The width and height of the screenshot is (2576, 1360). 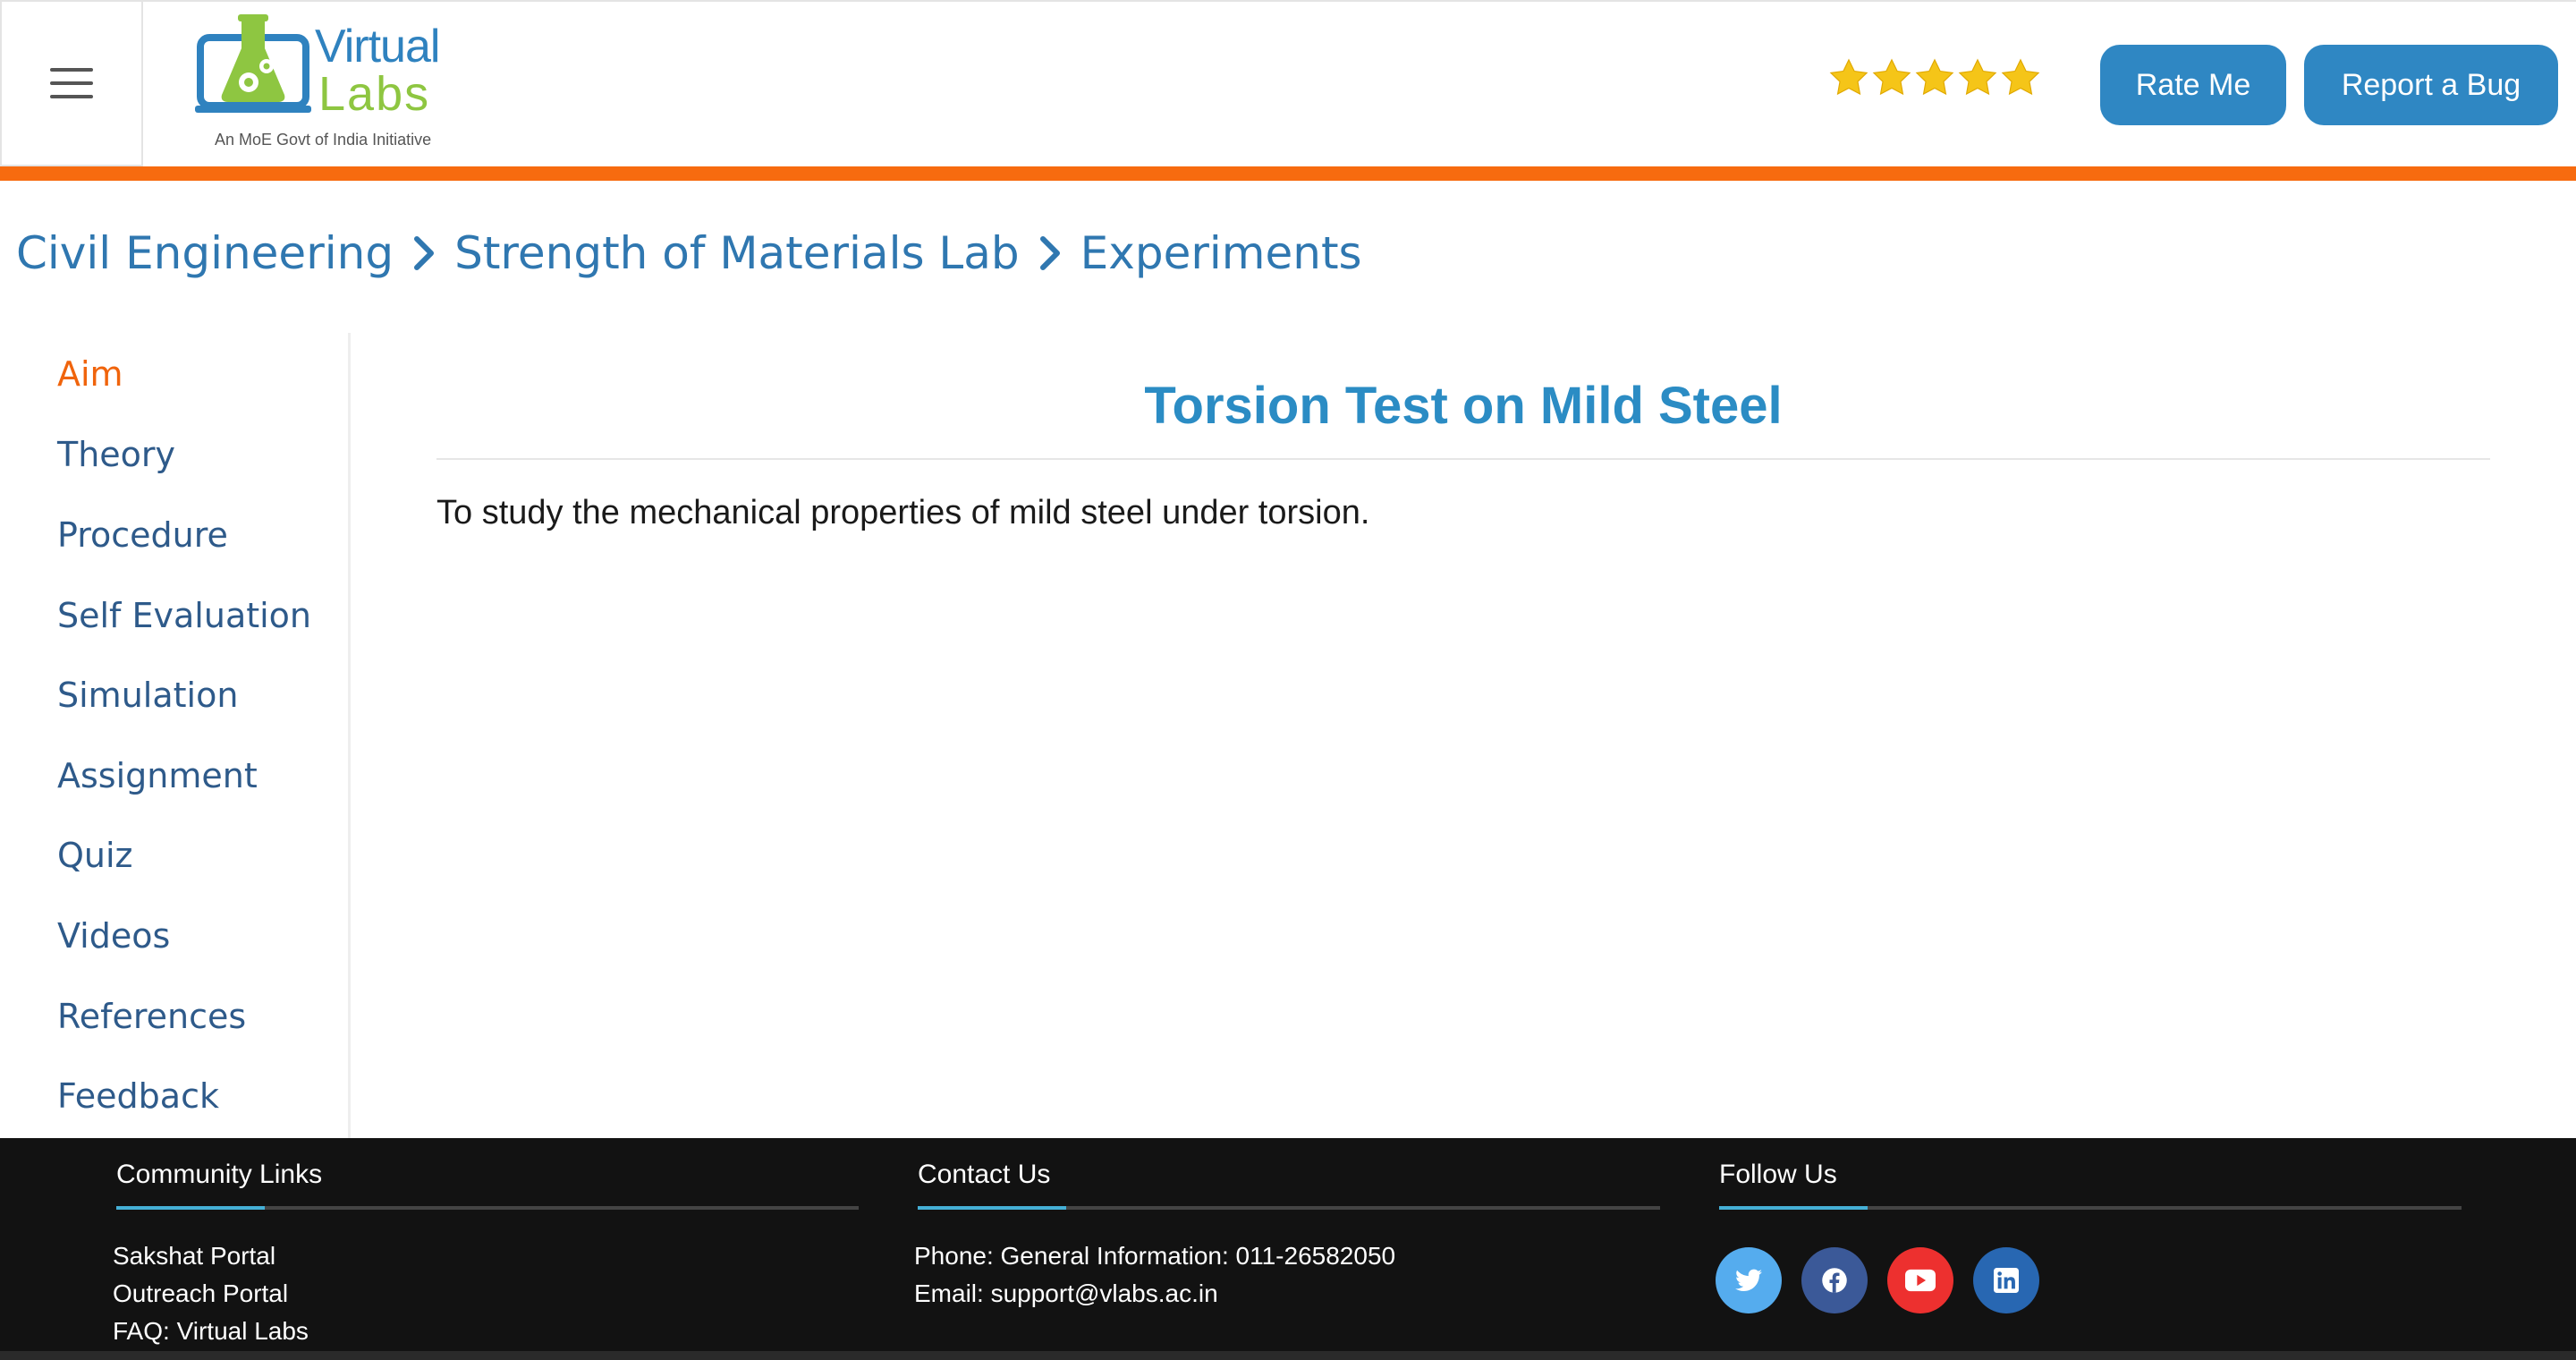 What do you see at coordinates (219, 1174) in the screenshot?
I see `footer-heading-community: Community Links` at bounding box center [219, 1174].